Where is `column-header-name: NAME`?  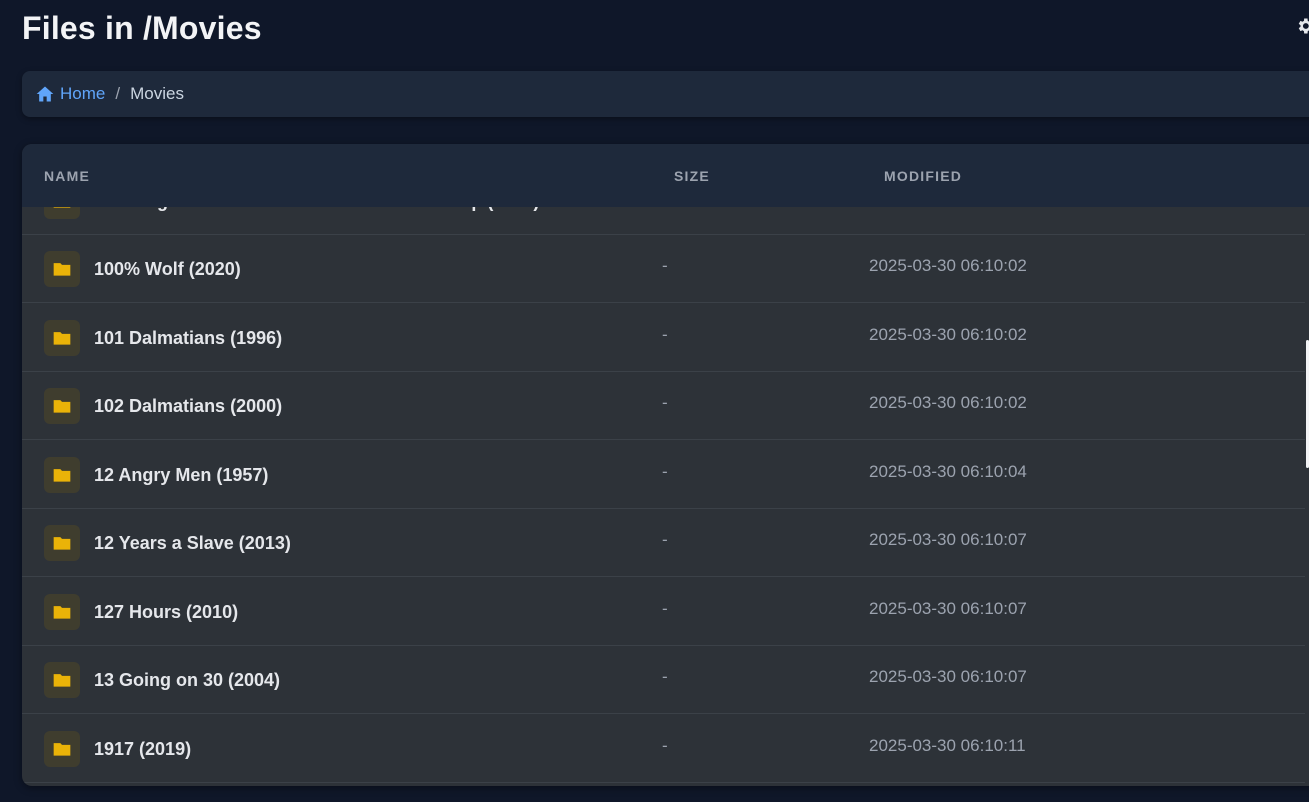 column-header-name: NAME is located at coordinates (67, 176).